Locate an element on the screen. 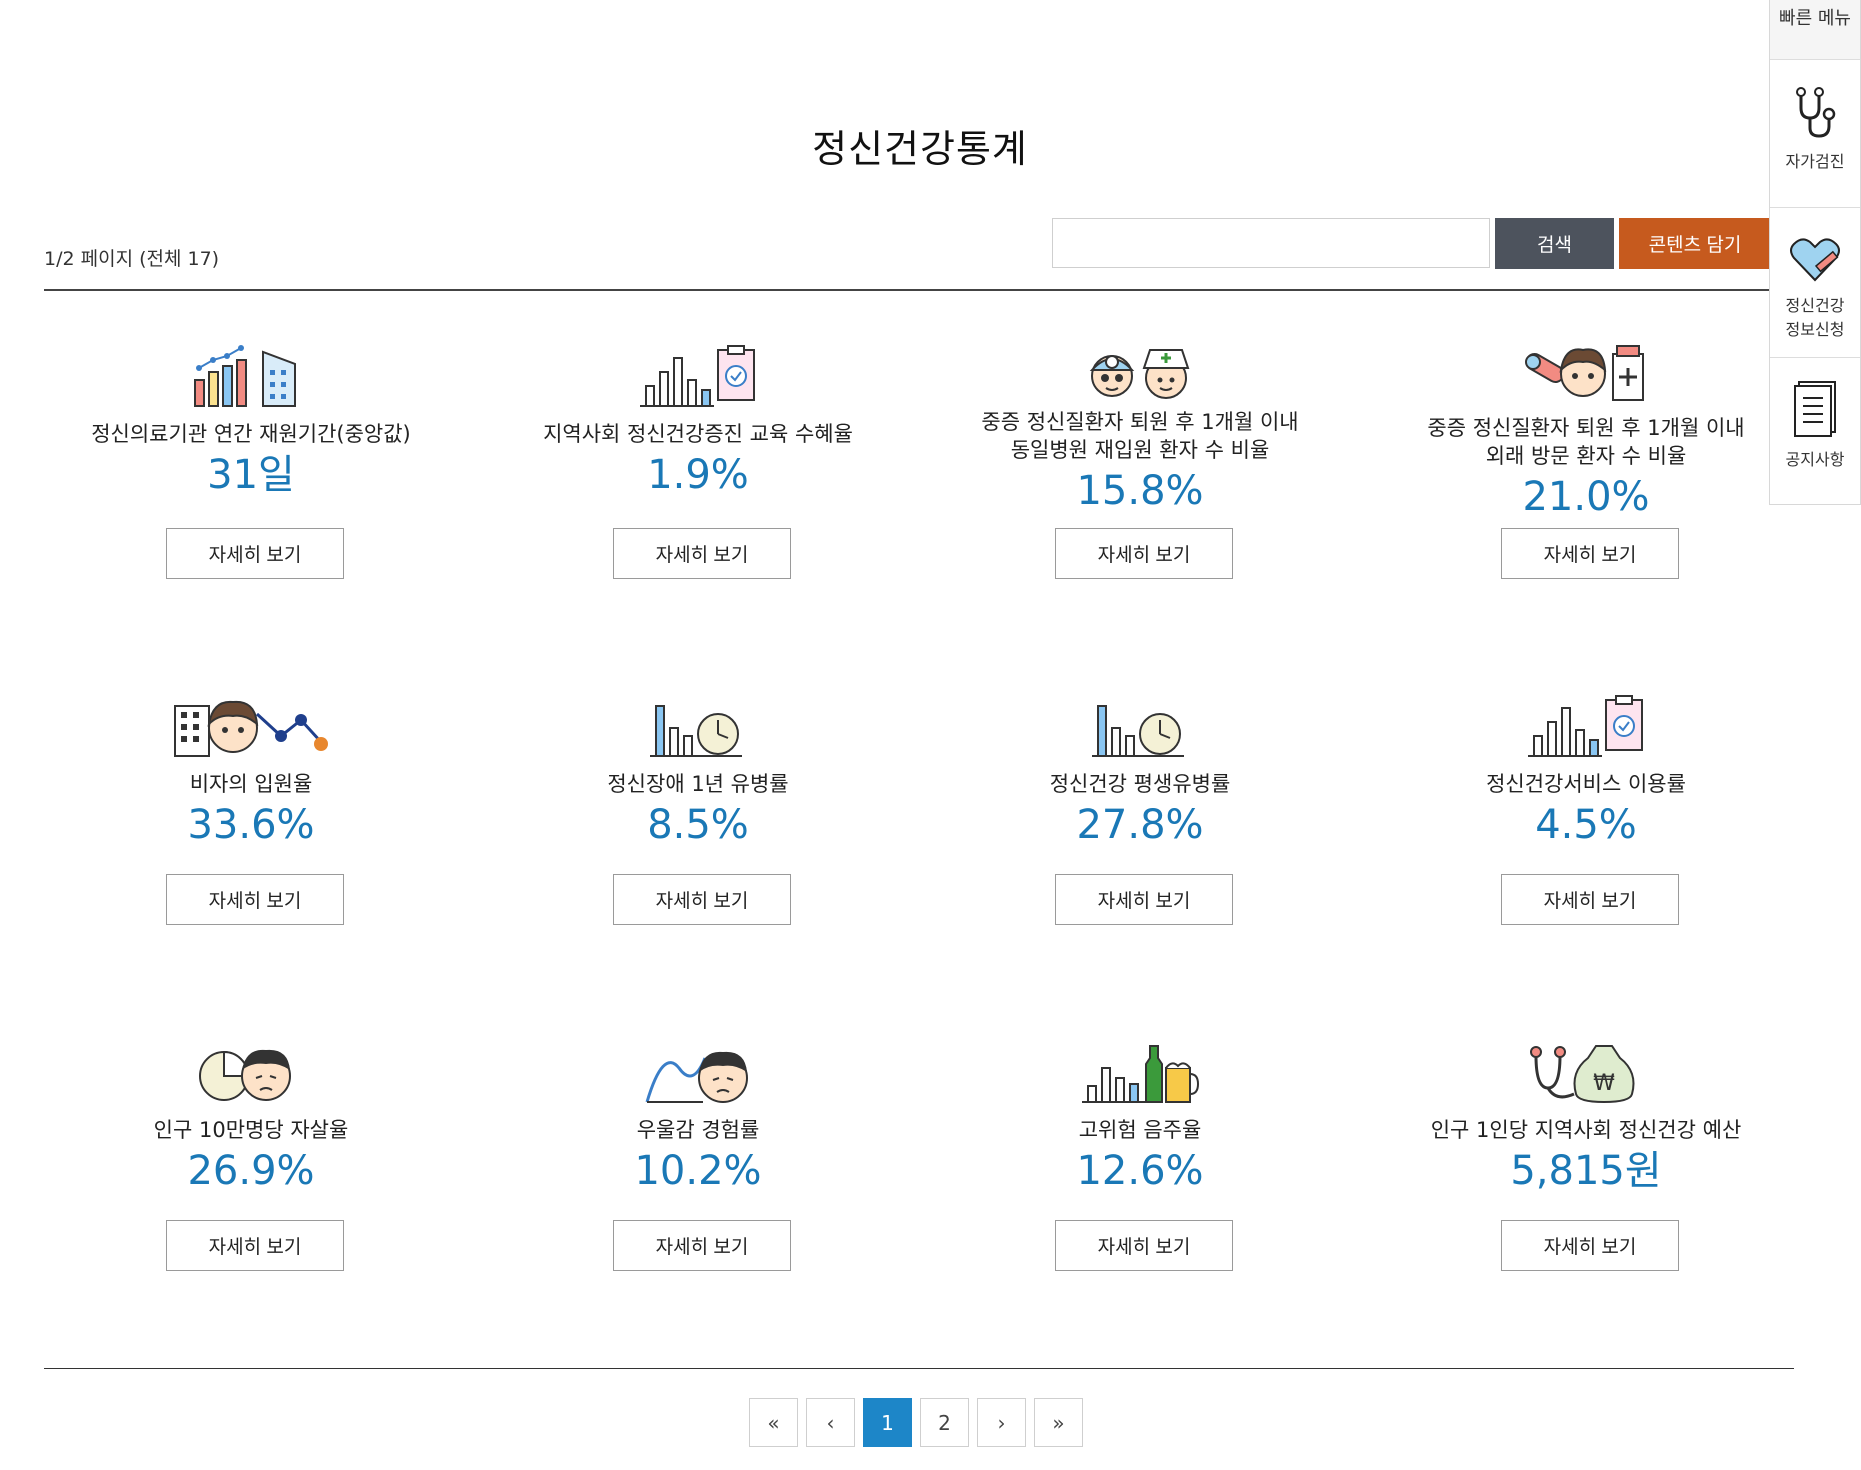 Image resolution: width=1861 pixels, height=1470 pixels. card-title: 인구 10만명당 자살율 is located at coordinates (251, 1130).